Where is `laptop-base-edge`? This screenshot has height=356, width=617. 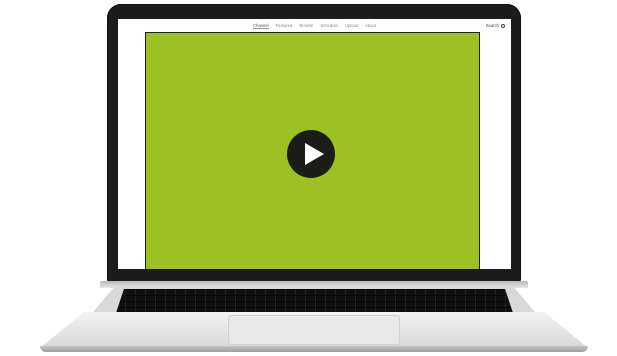
laptop-base-edge is located at coordinates (314, 349).